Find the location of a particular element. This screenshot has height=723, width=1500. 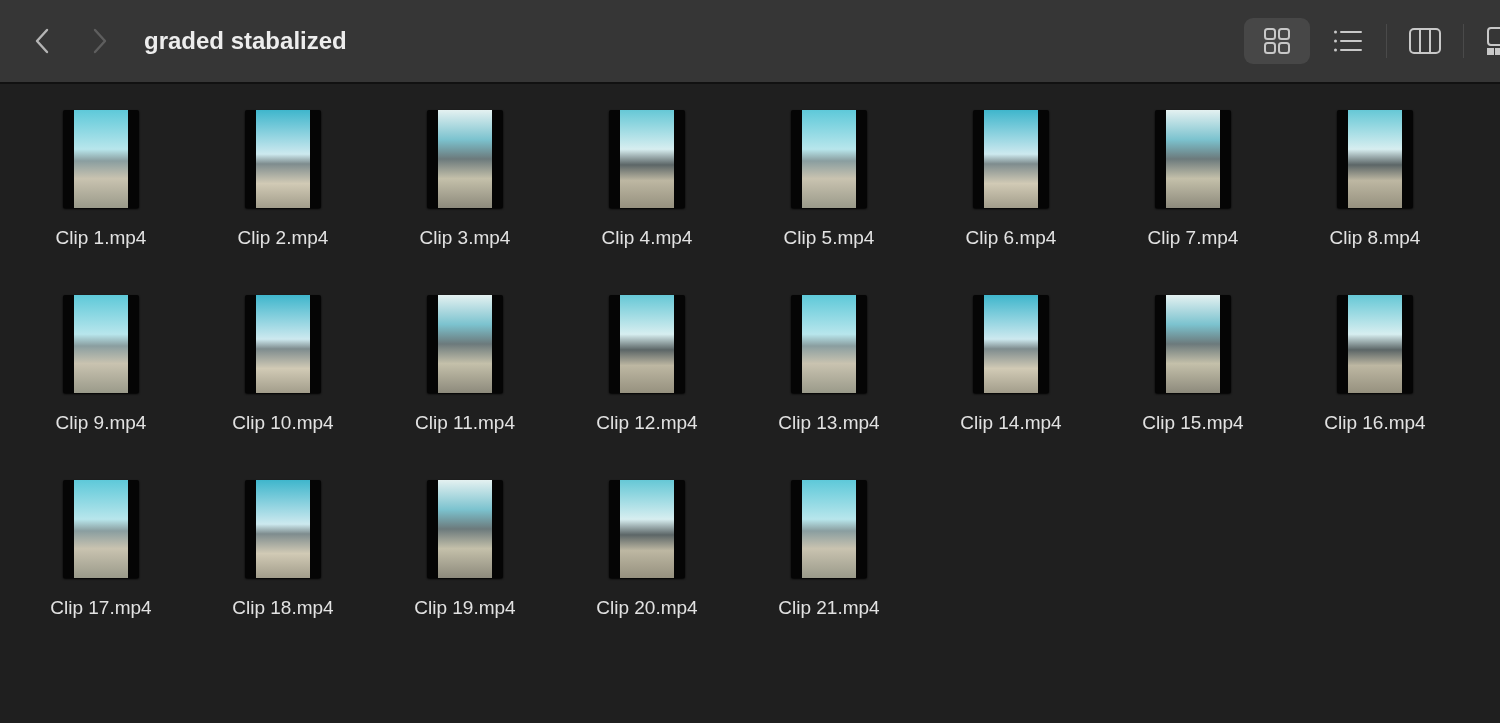

chevron-left-icon is located at coordinates (42, 41).